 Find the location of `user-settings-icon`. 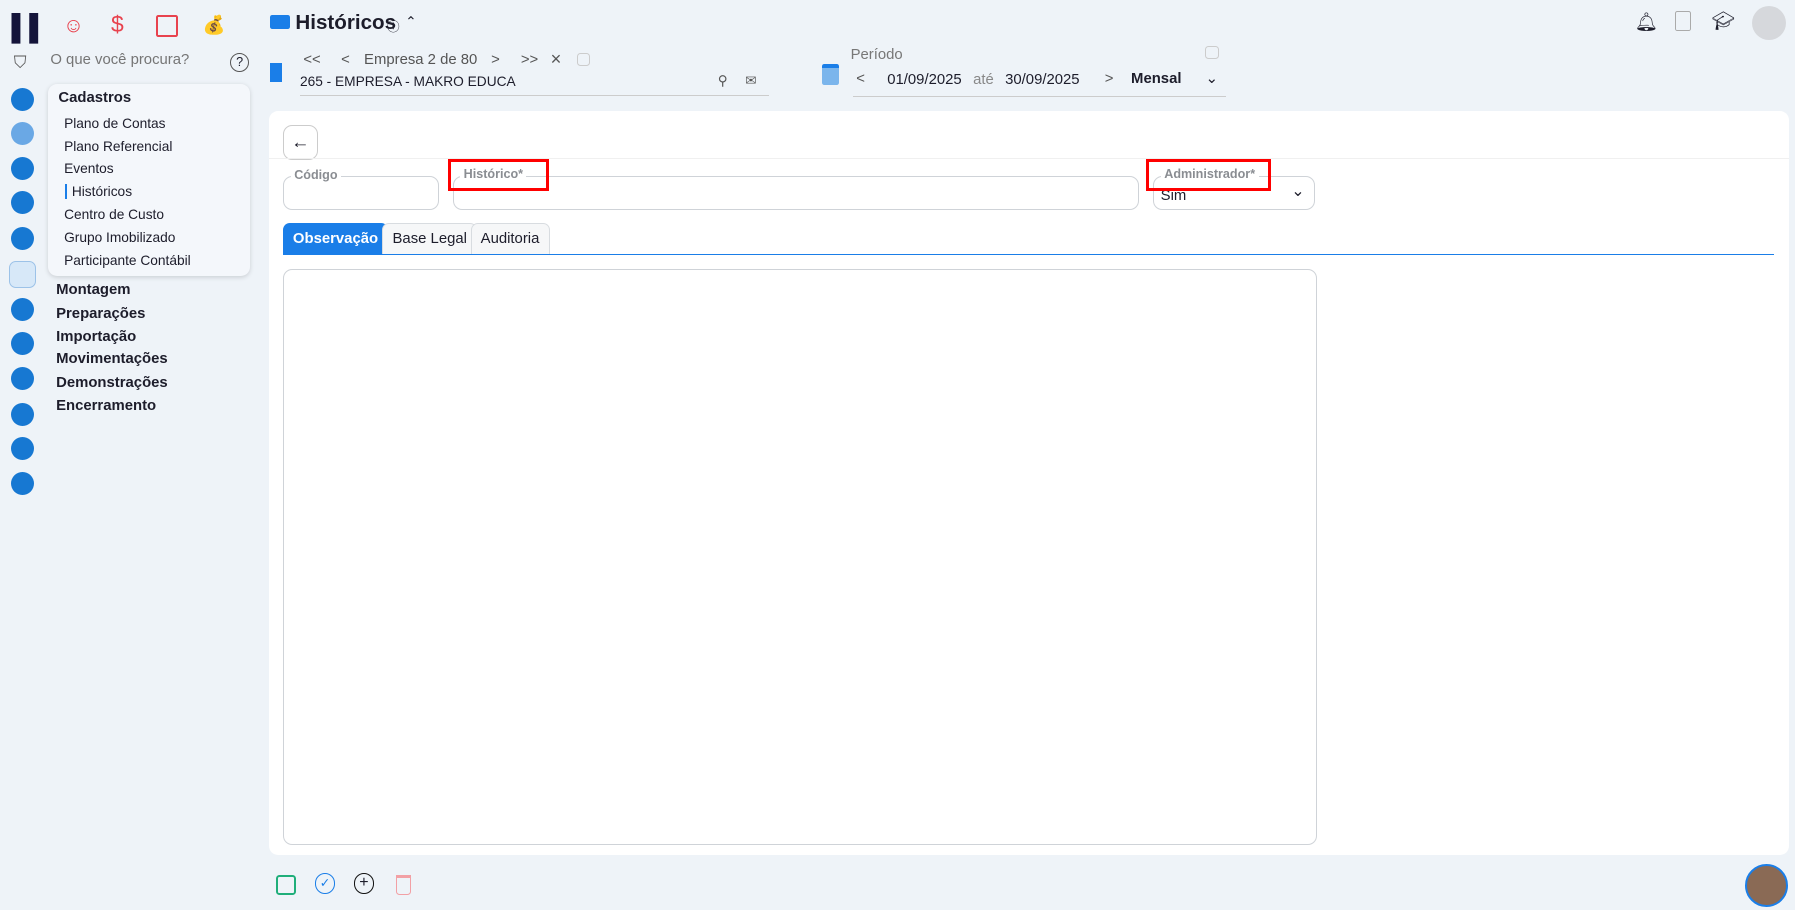

user-settings-icon is located at coordinates (23, 100).